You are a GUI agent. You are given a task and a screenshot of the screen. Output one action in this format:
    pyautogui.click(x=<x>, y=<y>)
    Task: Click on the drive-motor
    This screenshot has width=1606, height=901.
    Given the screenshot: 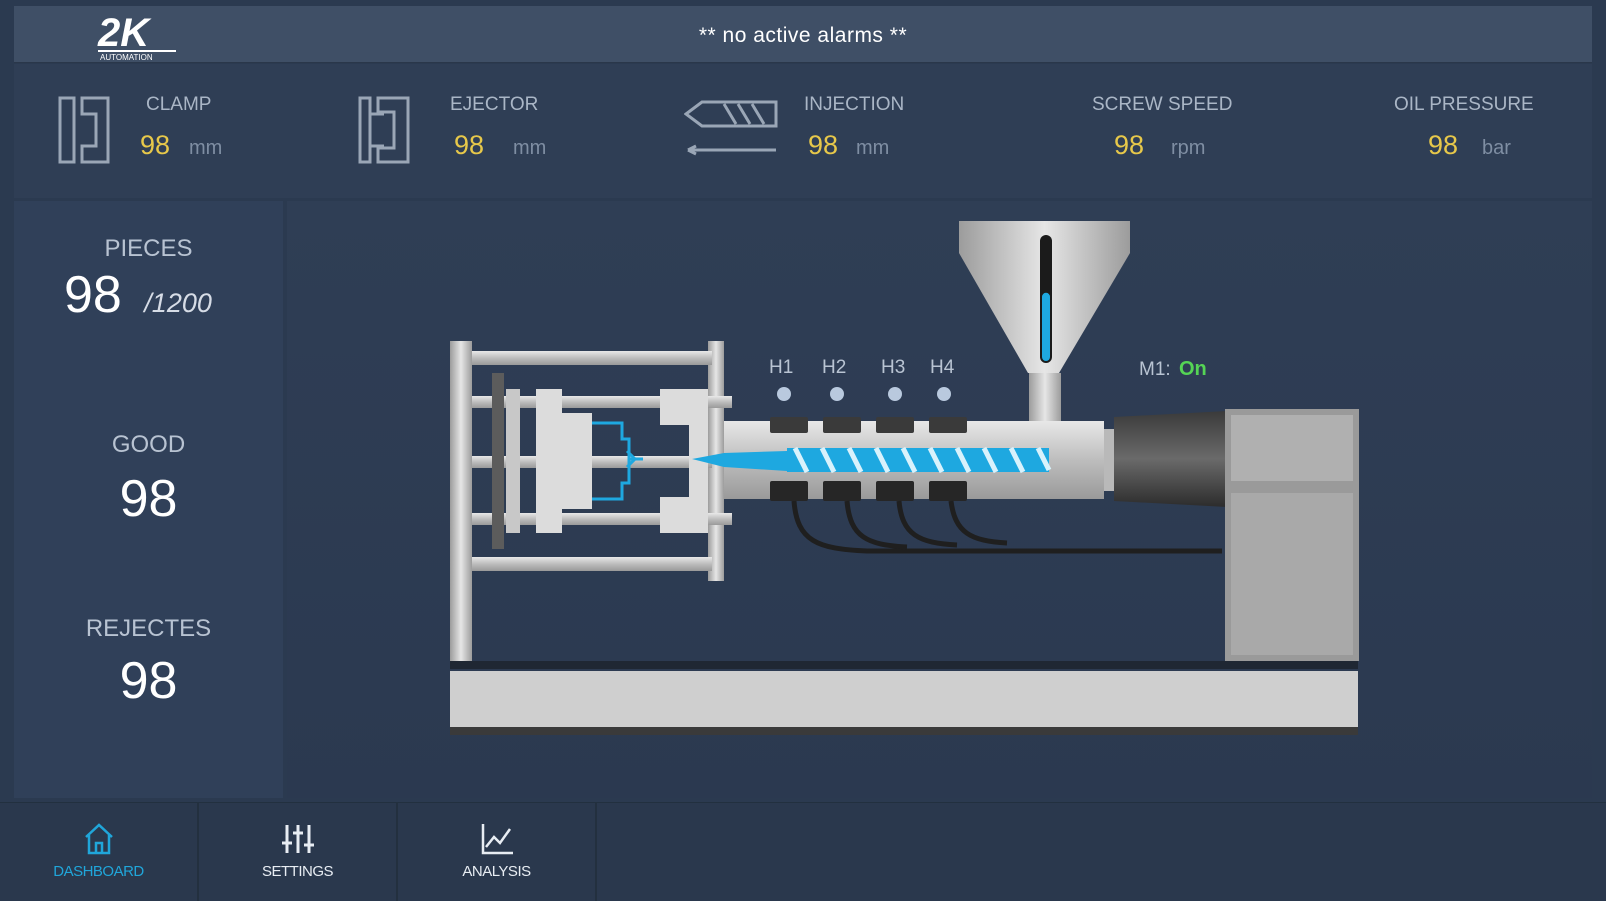 What is the action you would take?
    pyautogui.click(x=1170, y=459)
    